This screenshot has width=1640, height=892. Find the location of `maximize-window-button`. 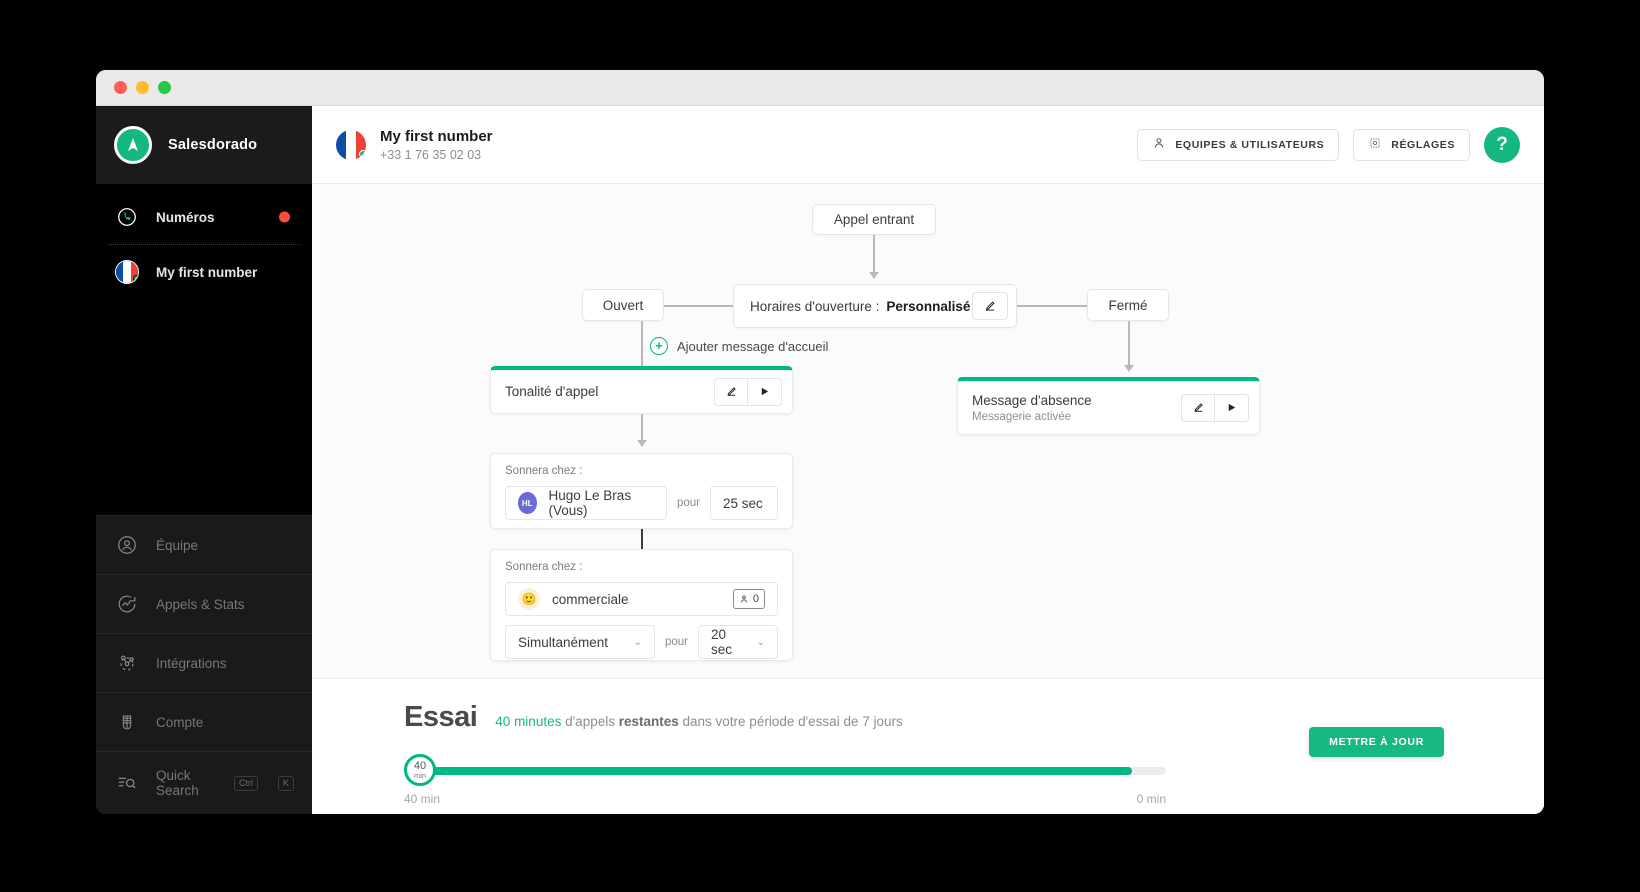

maximize-window-button is located at coordinates (164, 87).